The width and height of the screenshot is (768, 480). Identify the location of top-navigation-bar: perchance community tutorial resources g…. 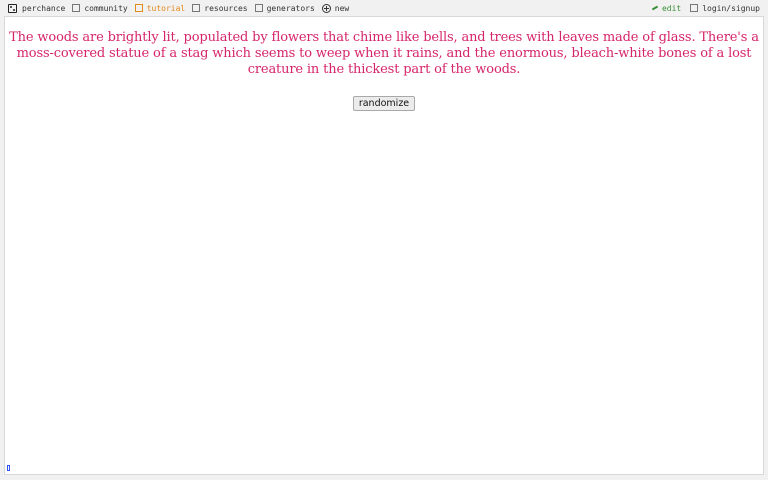
(384, 8).